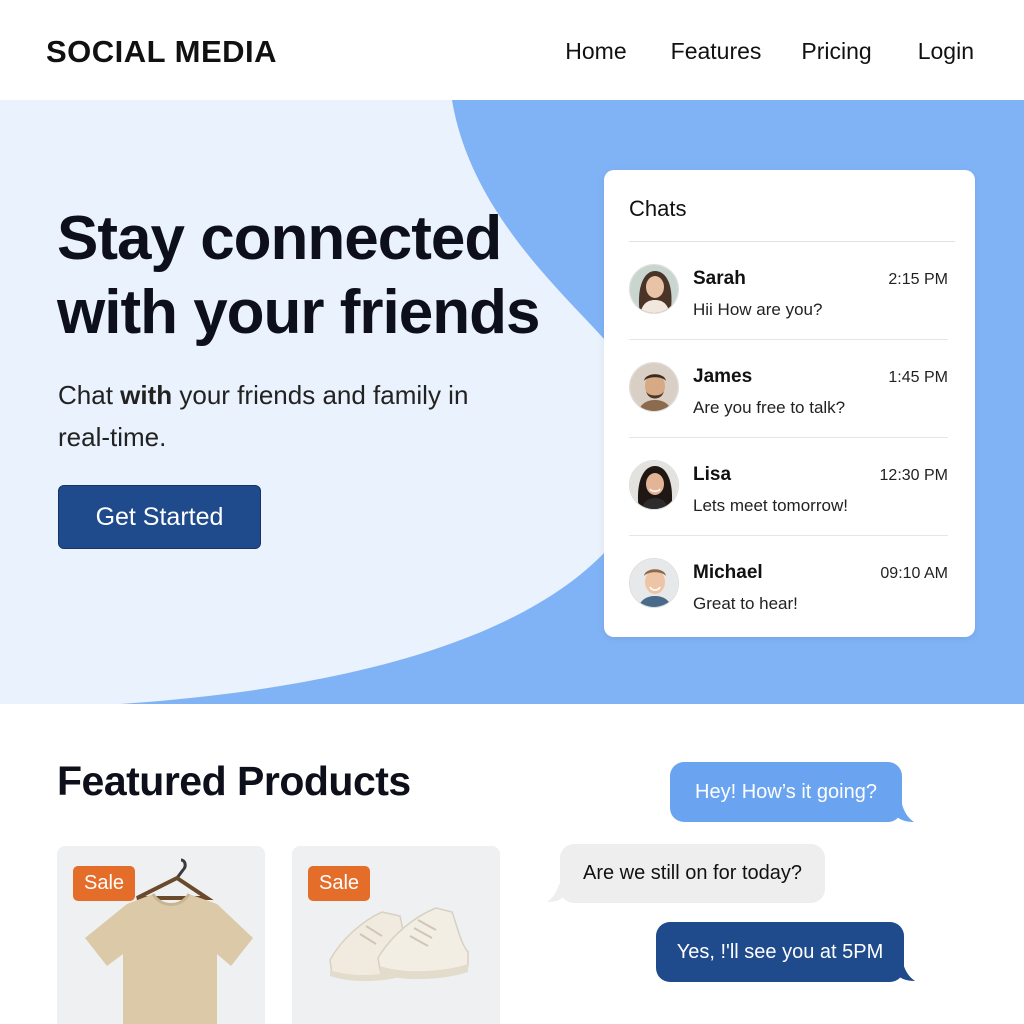  What do you see at coordinates (595, 51) in the screenshot?
I see `nav-home: Home` at bounding box center [595, 51].